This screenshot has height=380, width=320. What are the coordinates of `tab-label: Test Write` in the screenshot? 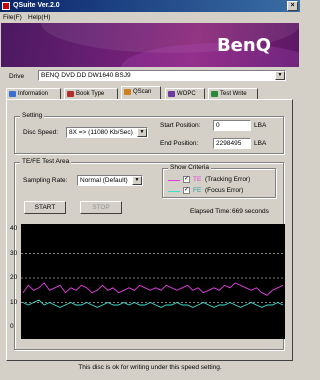 It's located at (233, 94).